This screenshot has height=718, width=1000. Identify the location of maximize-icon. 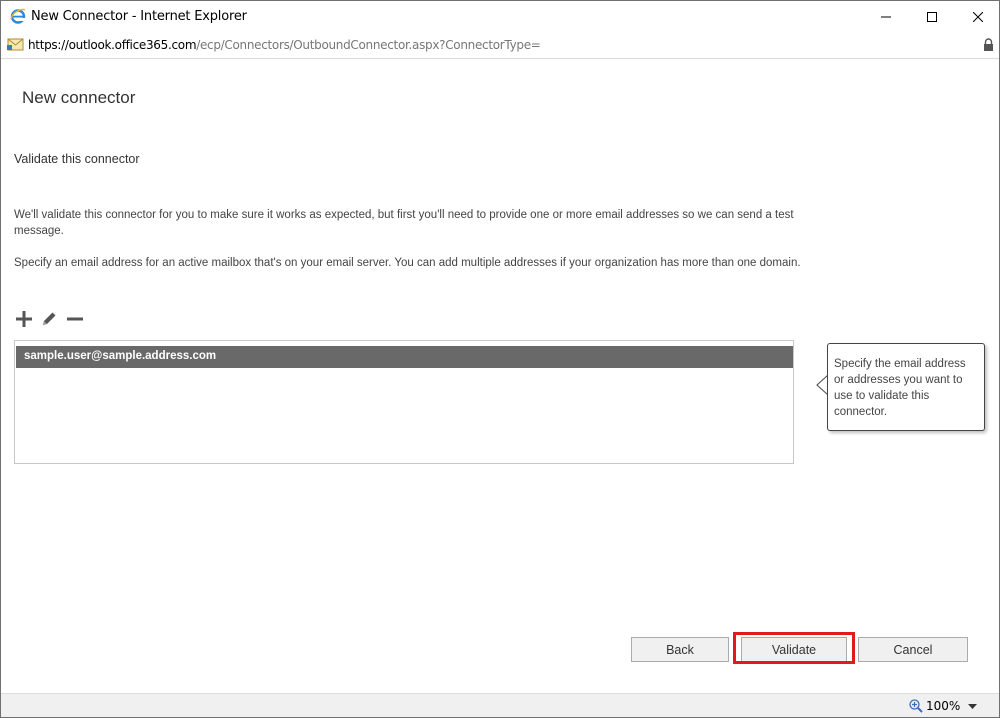
(932, 16).